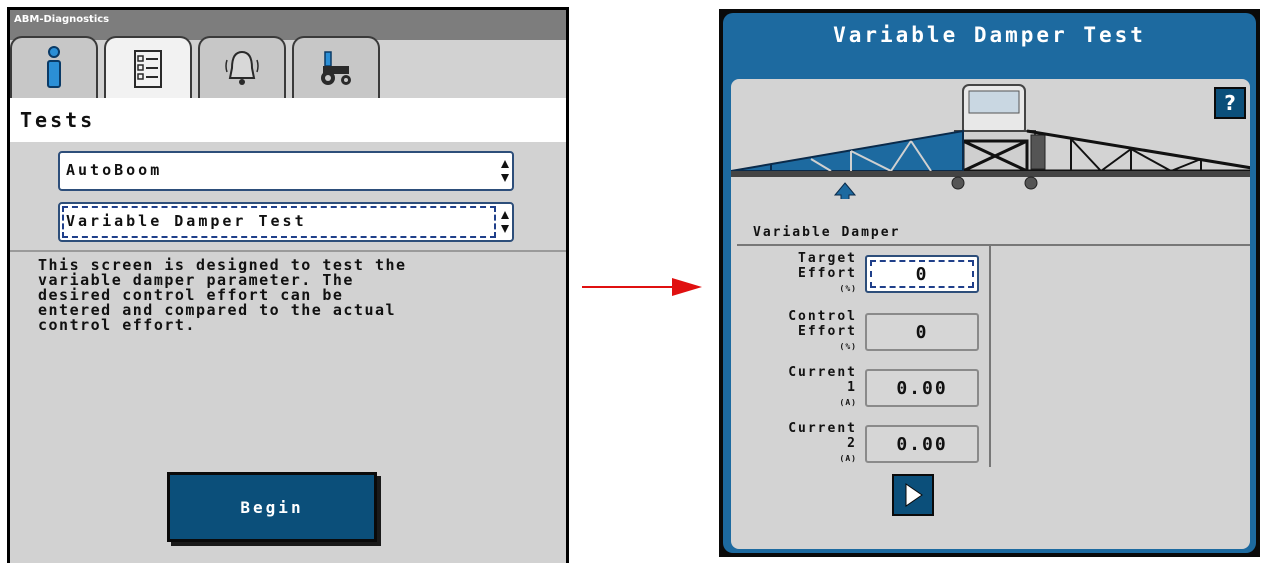 This screenshot has height=563, width=1262. Describe the element at coordinates (822, 316) in the screenshot. I see `label-line: Control` at that location.